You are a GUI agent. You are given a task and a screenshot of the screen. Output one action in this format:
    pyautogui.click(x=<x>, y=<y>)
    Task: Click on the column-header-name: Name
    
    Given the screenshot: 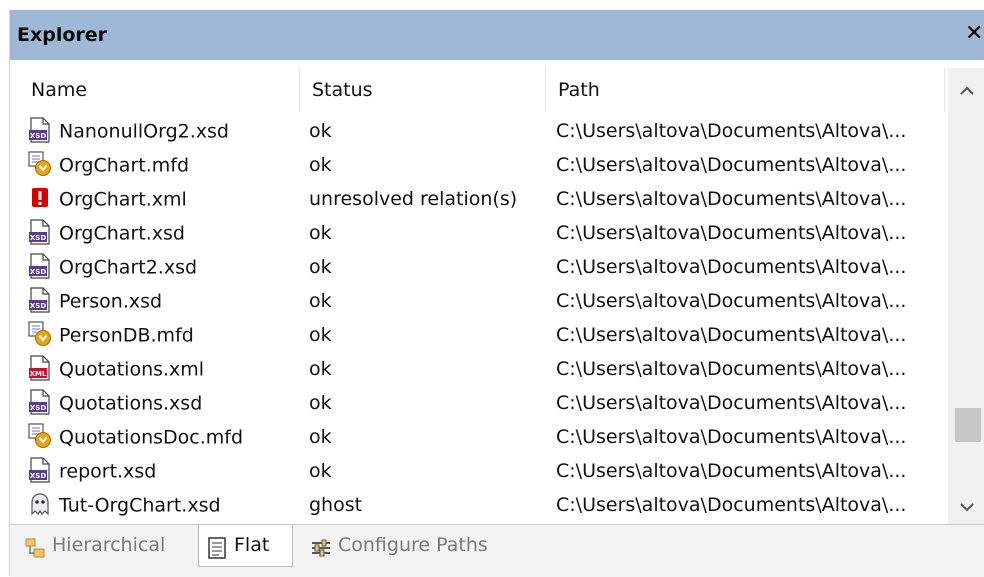 What is the action you would take?
    pyautogui.click(x=156, y=90)
    